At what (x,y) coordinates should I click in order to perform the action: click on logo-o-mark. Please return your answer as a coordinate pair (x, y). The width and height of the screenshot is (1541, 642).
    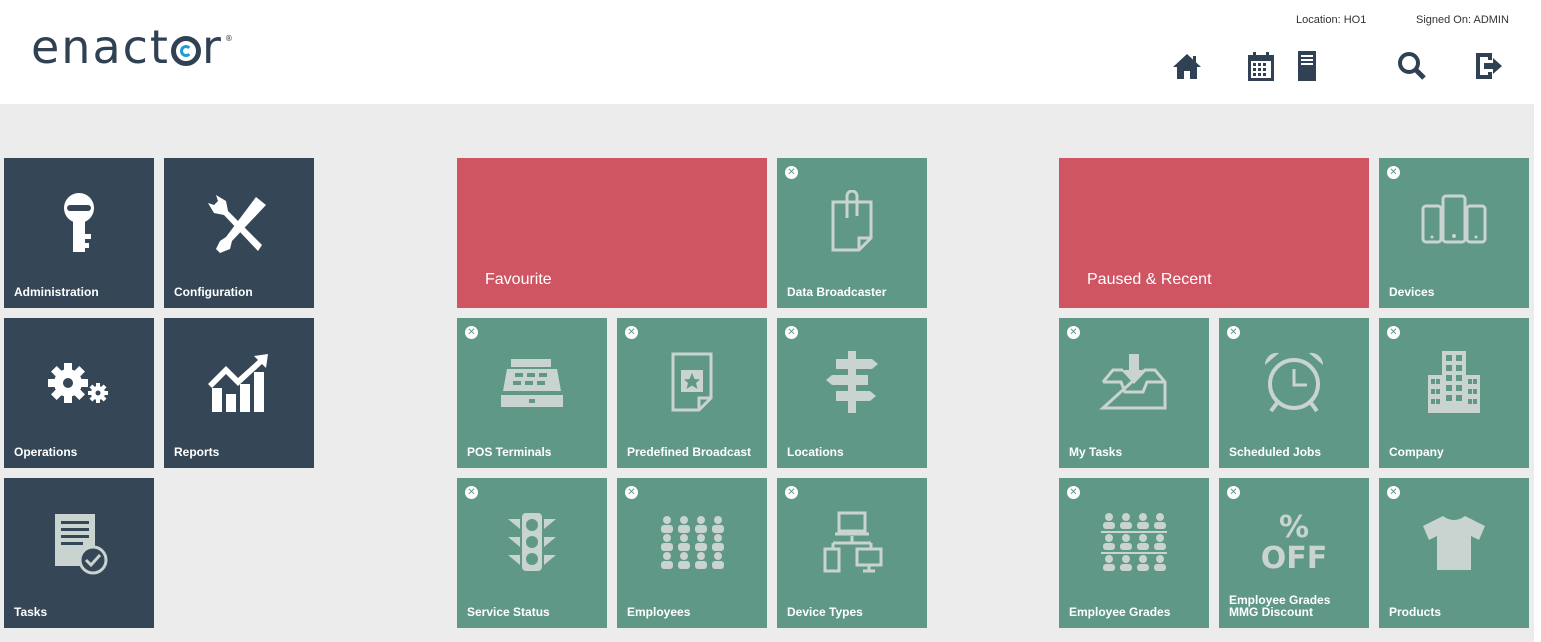
    Looking at the image, I should click on (185, 51).